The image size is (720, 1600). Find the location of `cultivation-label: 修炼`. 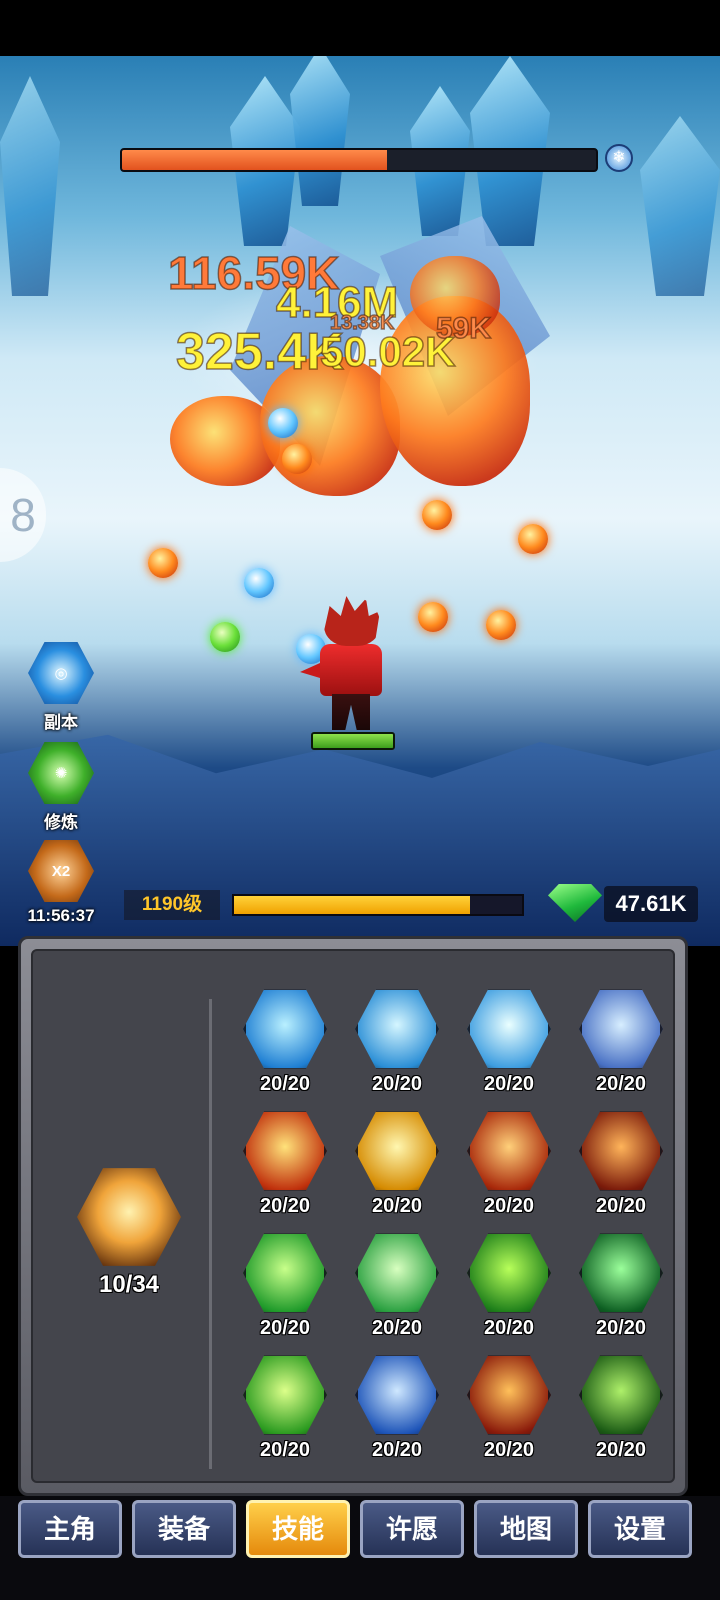

cultivation-label: 修炼 is located at coordinates (61, 822).